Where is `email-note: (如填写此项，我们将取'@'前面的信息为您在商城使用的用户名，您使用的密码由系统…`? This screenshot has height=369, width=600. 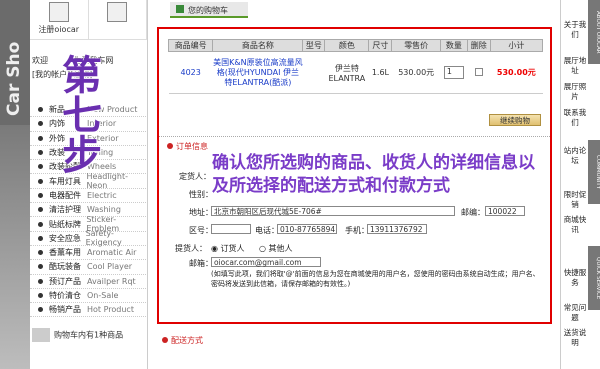
email-note: (如填写此项，我们将取'@'前面的信息为您在商城使用的用户名，您使用的密码由系统… is located at coordinates (375, 279).